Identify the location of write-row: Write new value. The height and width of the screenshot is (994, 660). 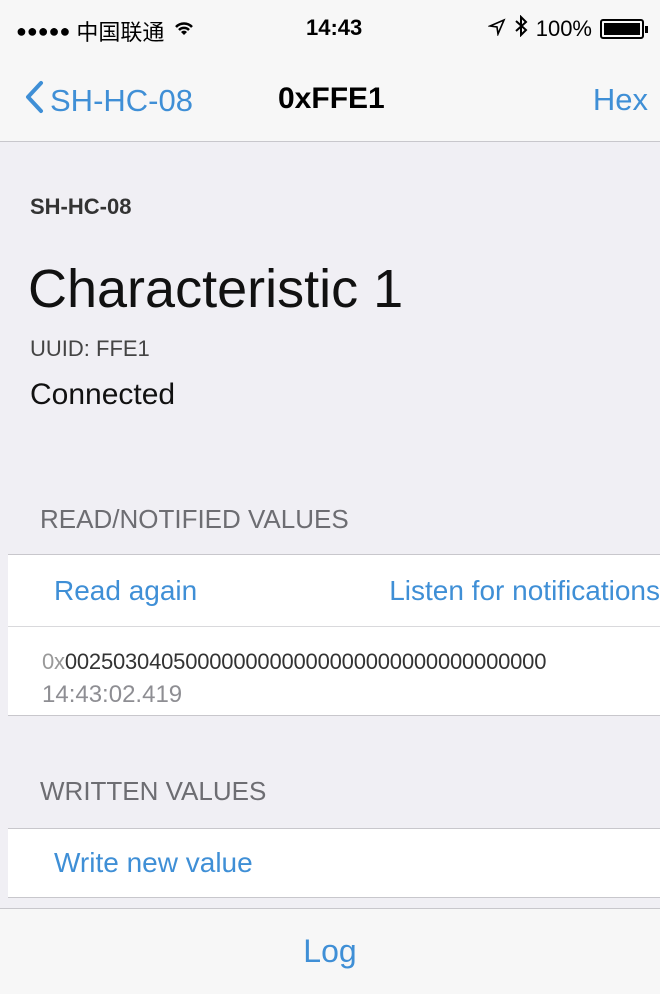
(334, 863).